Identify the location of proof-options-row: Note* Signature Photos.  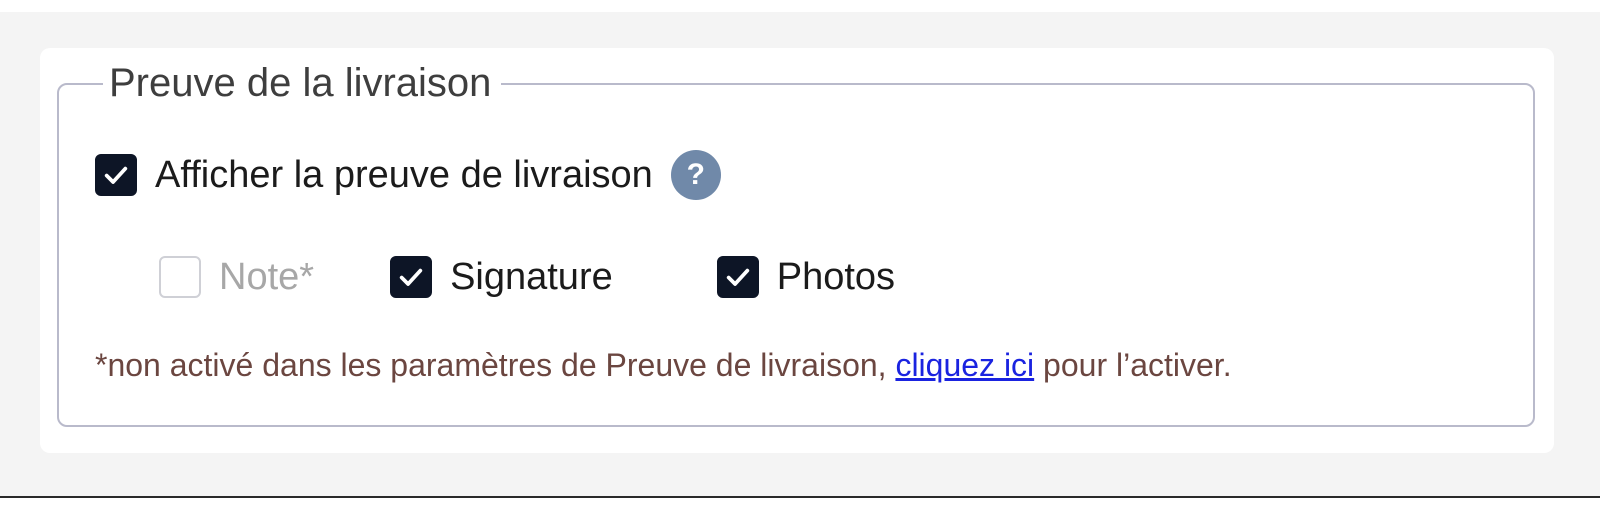
(527, 277).